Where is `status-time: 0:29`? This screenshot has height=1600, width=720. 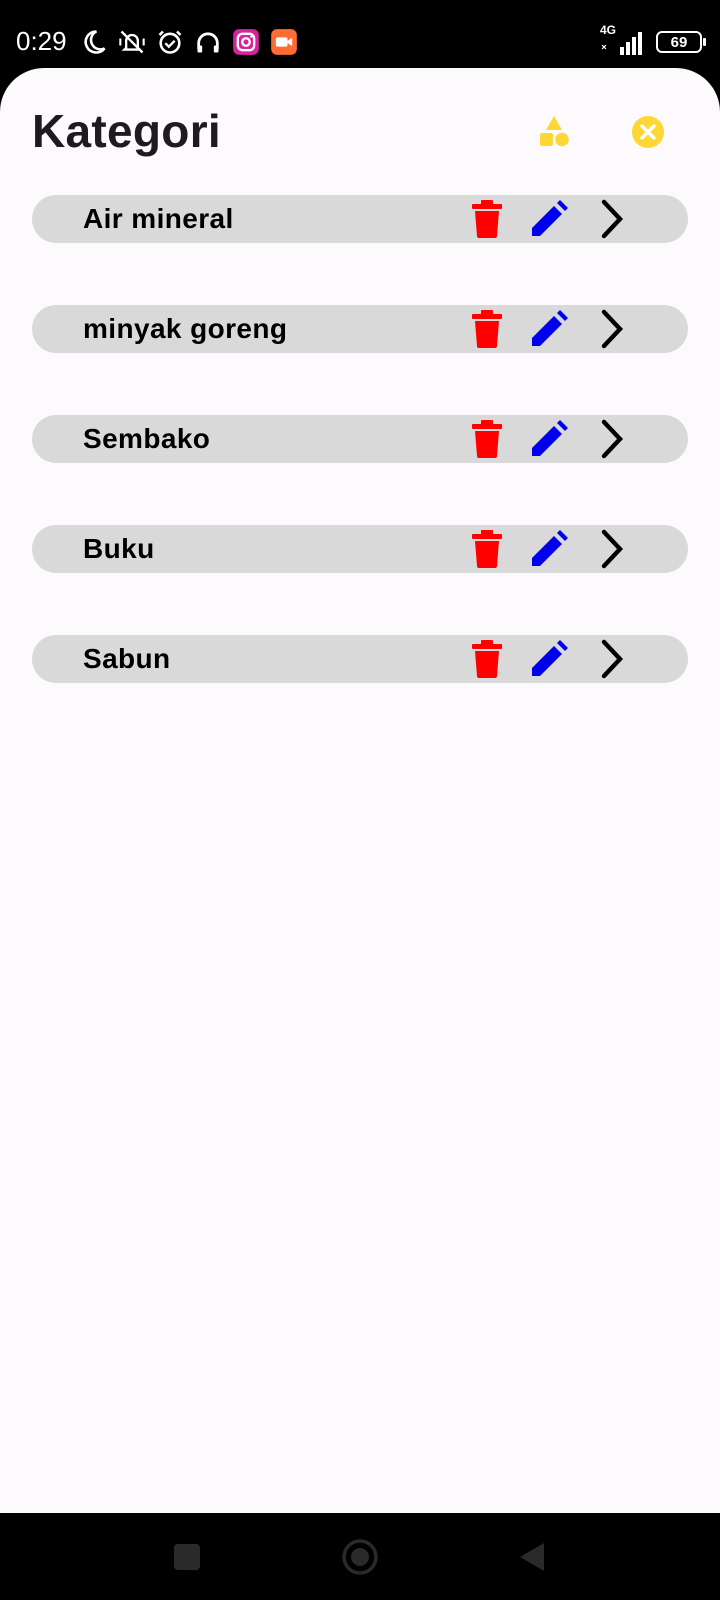 status-time: 0:29 is located at coordinates (41, 41).